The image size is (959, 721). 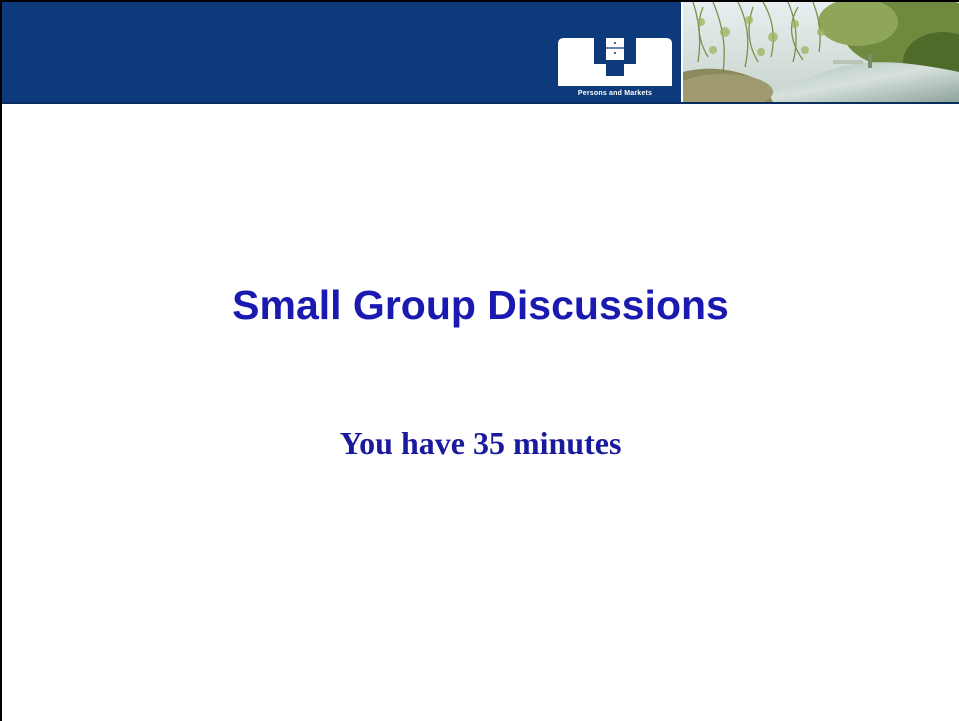 I want to click on organization-logo-icon, so click(x=615, y=68).